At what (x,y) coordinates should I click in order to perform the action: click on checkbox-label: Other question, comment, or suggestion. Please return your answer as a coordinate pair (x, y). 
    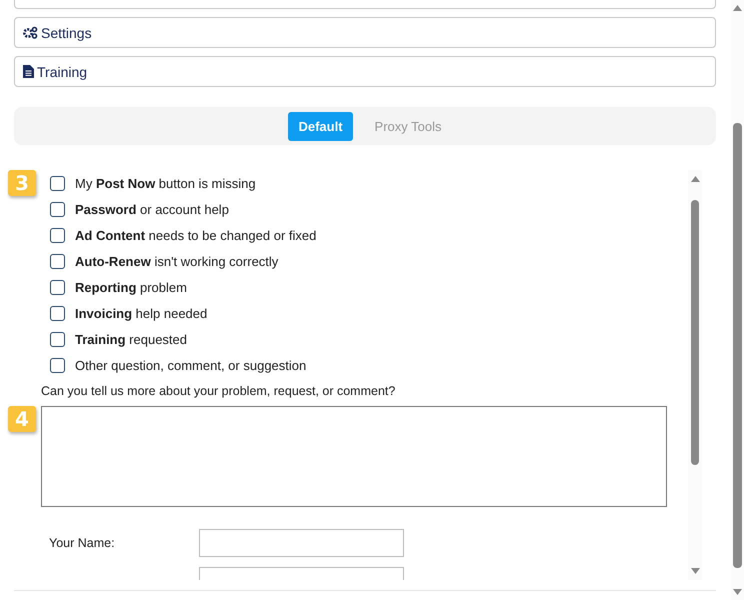
    Looking at the image, I should click on (190, 365).